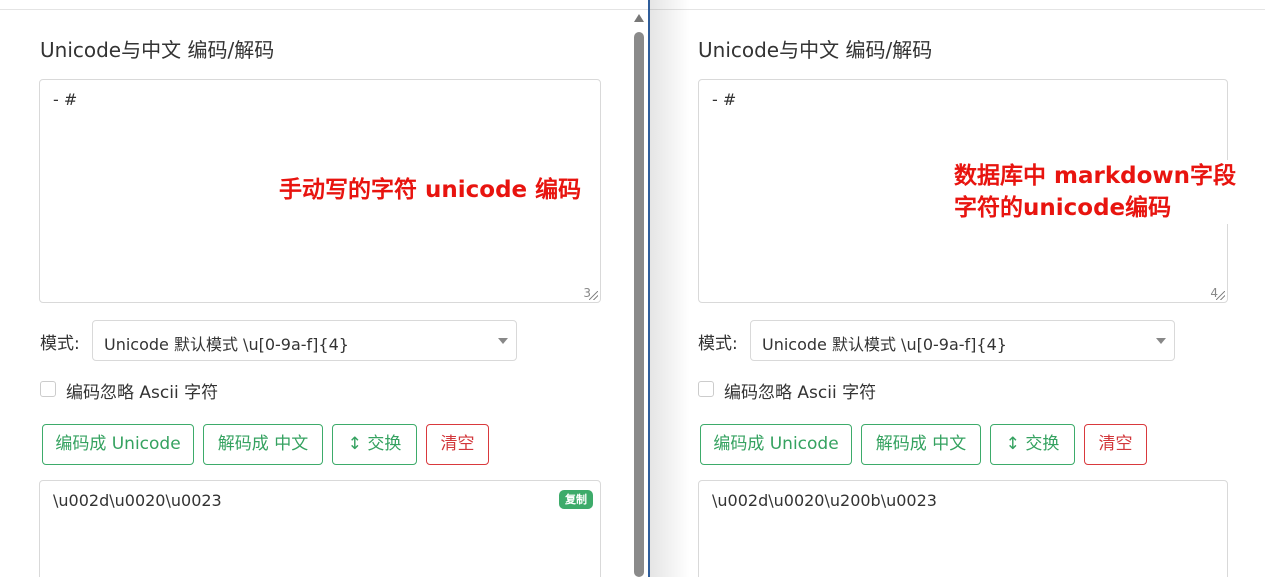 Image resolution: width=1265 pixels, height=577 pixels. Describe the element at coordinates (576, 499) in the screenshot. I see `copy-button: 复制` at that location.